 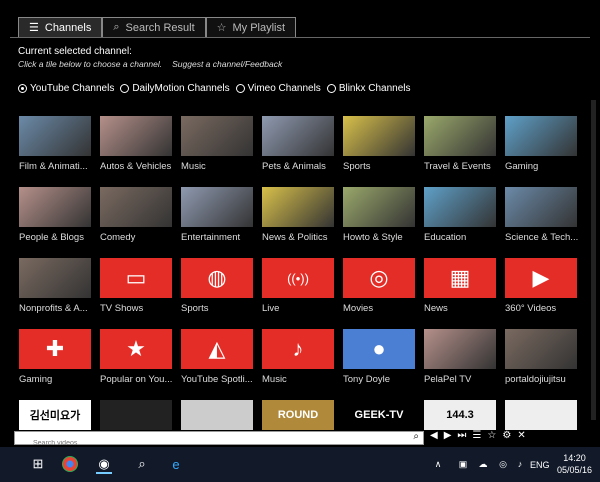 What do you see at coordinates (460, 415) in the screenshot?
I see `channel-tile: 144.3` at bounding box center [460, 415].